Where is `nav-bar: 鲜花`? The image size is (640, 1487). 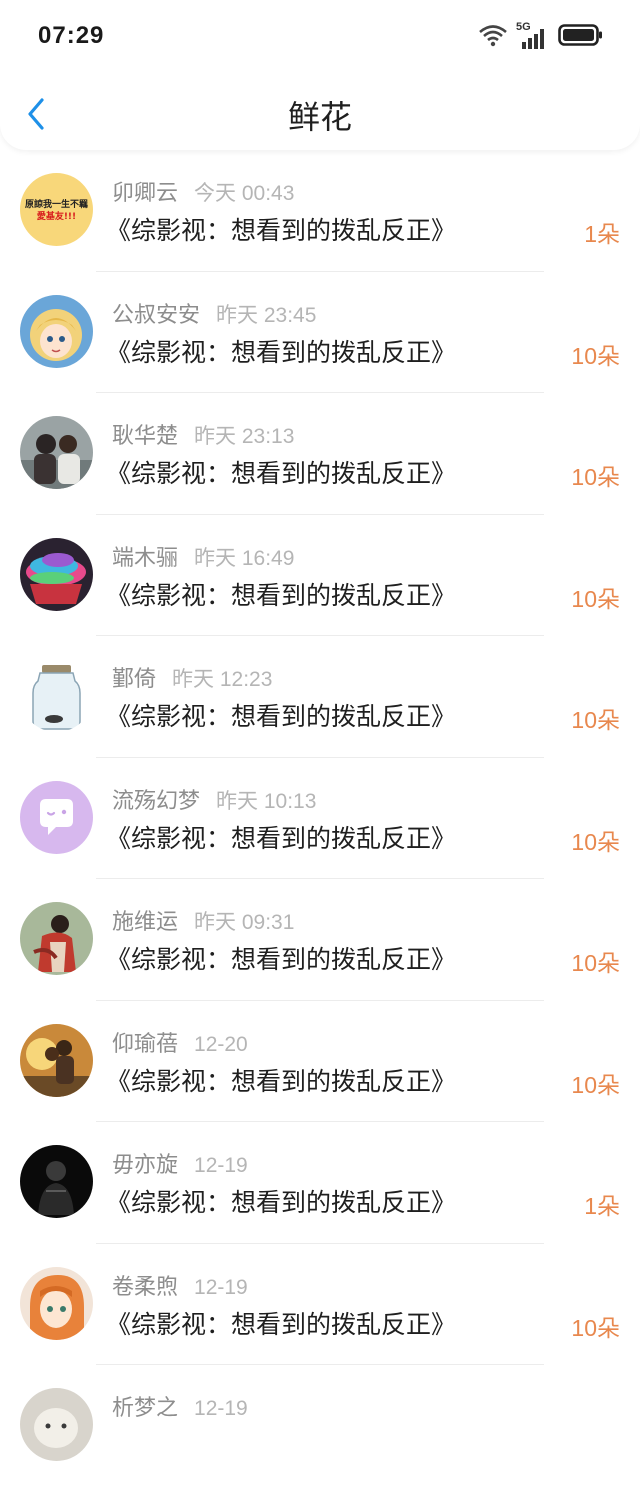
nav-bar: 鲜花 is located at coordinates (320, 113).